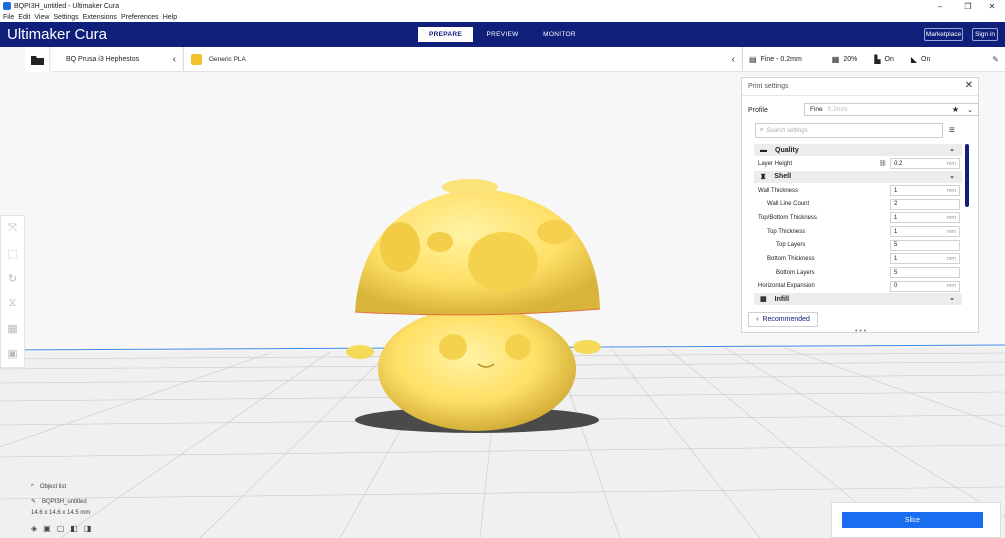 This screenshot has height=538, width=1005. Describe the element at coordinates (12, 303) in the screenshot. I see `mirror-tool-icon: ⧖` at that location.